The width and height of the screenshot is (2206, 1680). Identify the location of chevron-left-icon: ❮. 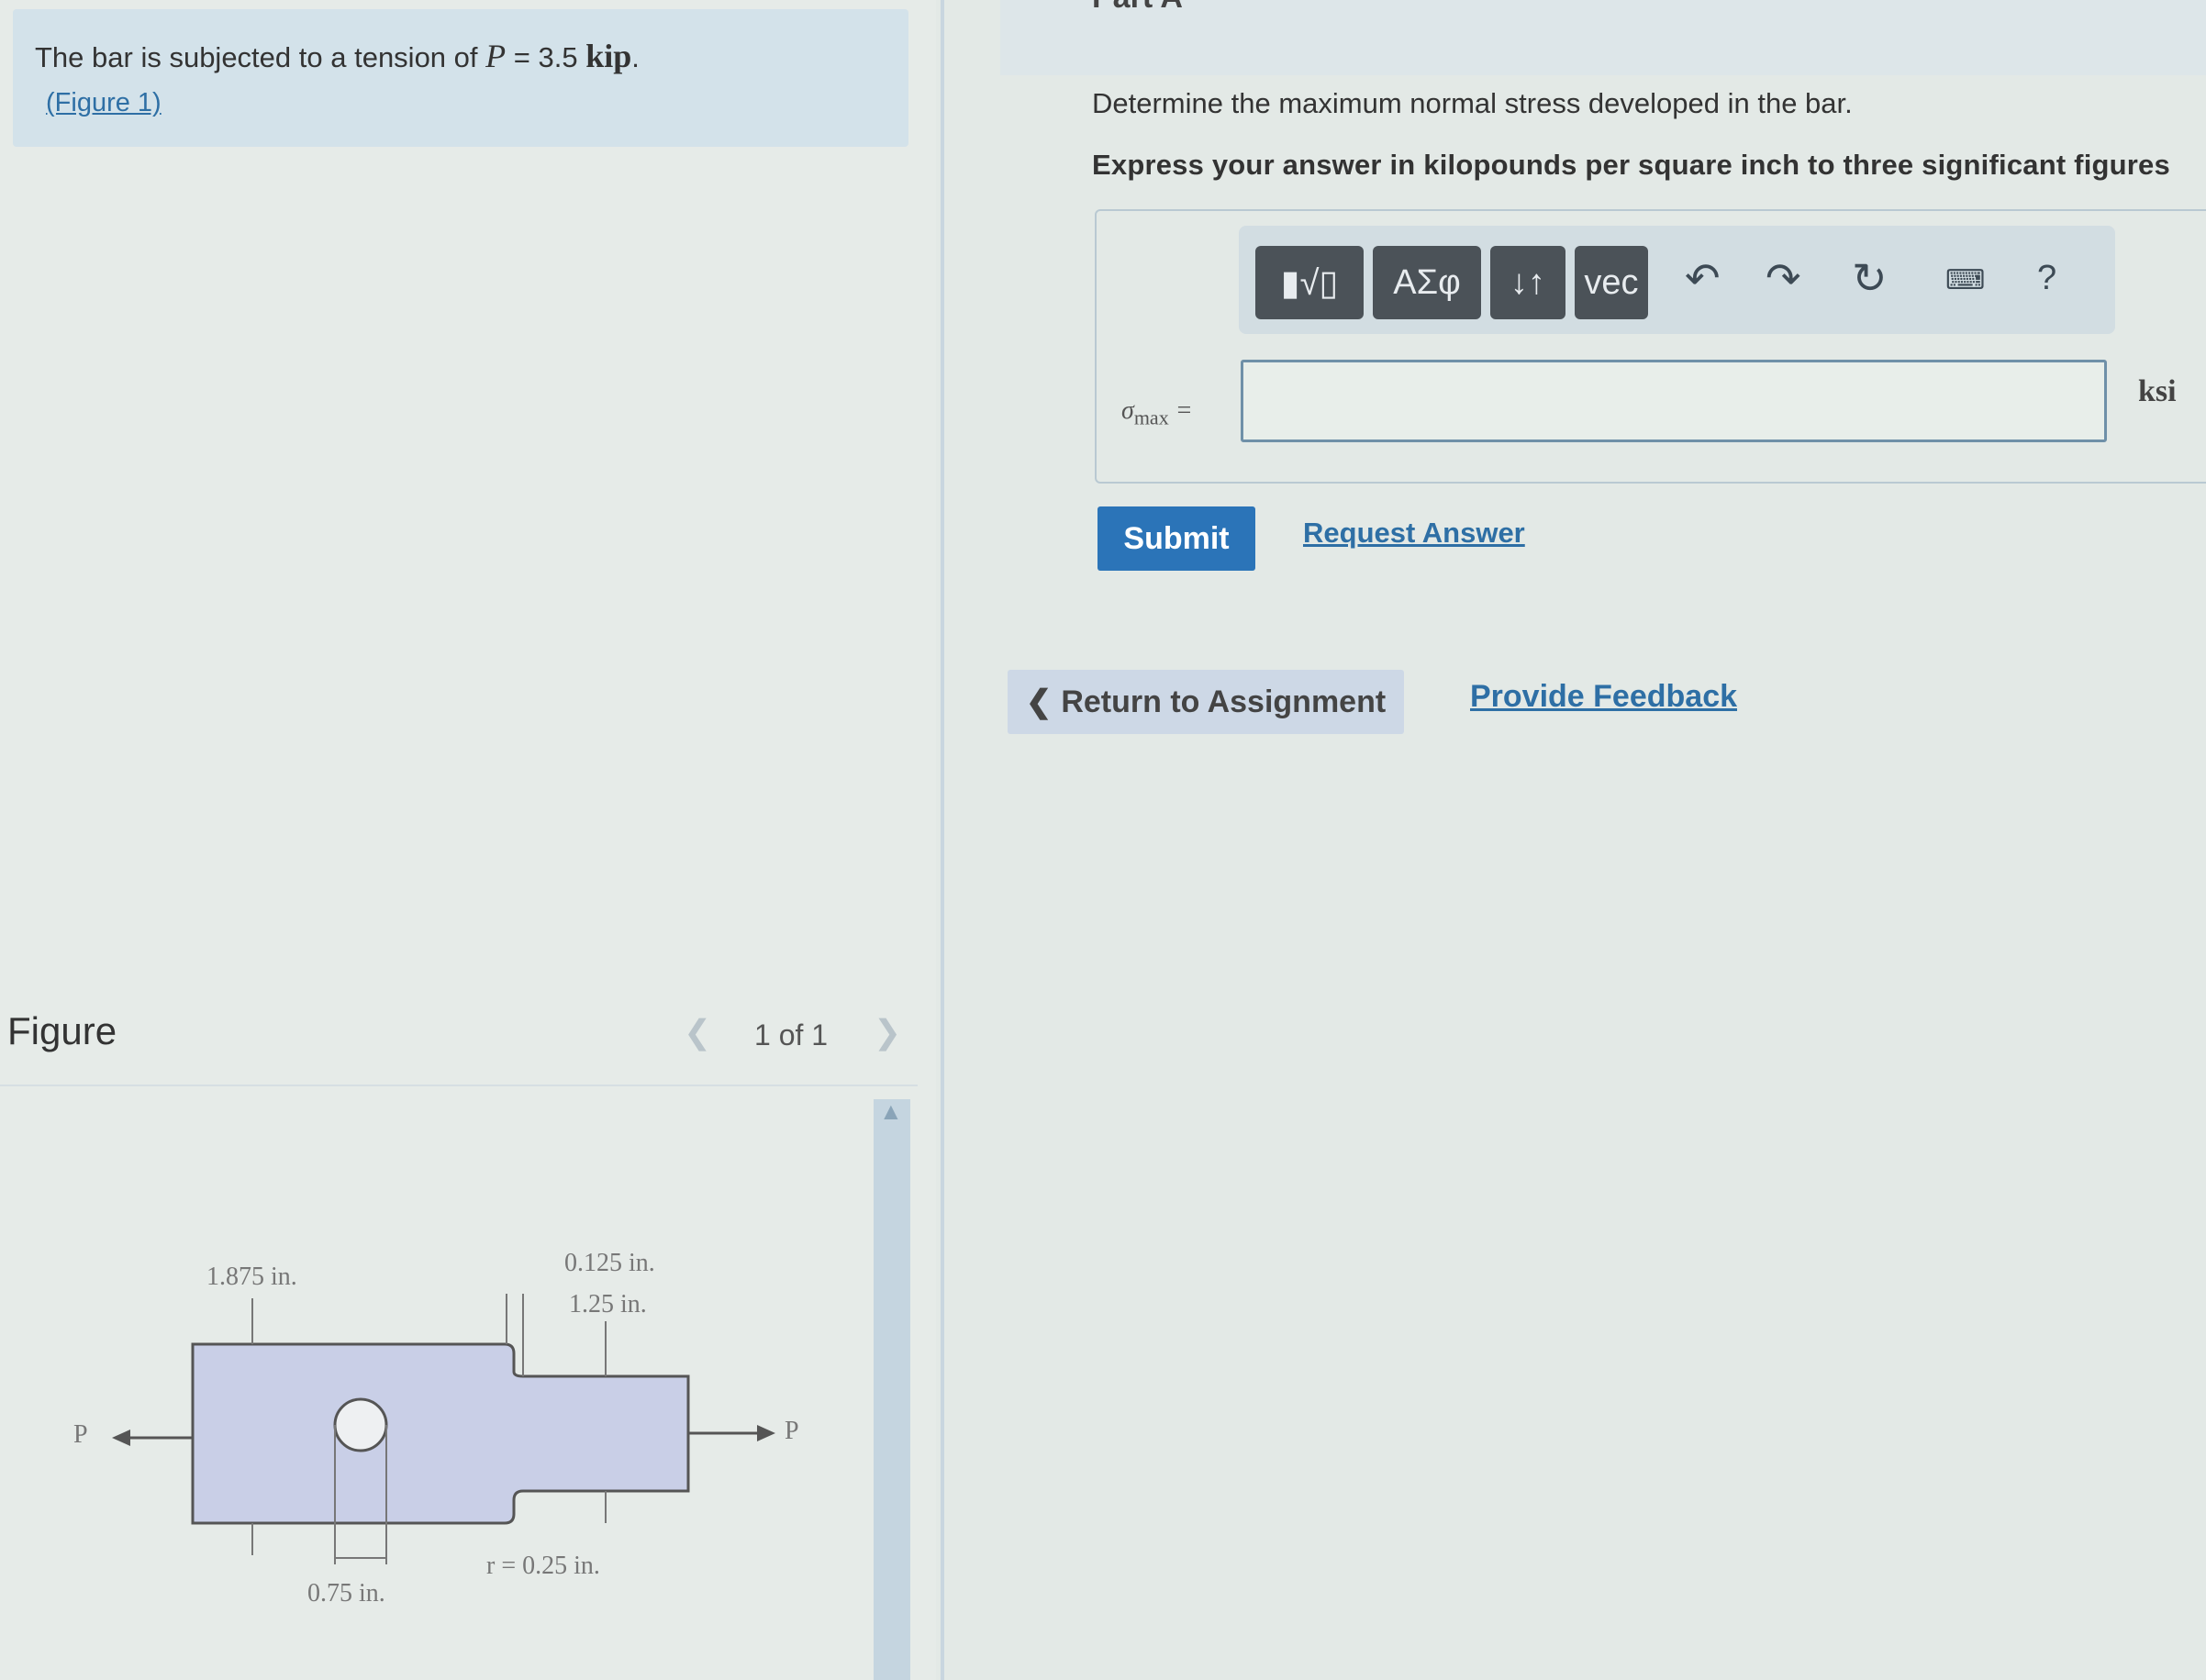
(1039, 701).